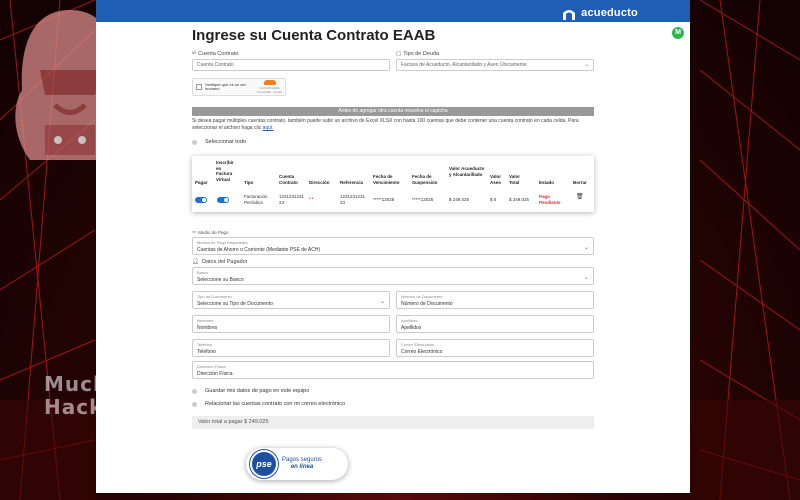 Image resolution: width=800 pixels, height=500 pixels. What do you see at coordinates (205, 344) in the screenshot?
I see `phone-label: Teléfono` at bounding box center [205, 344].